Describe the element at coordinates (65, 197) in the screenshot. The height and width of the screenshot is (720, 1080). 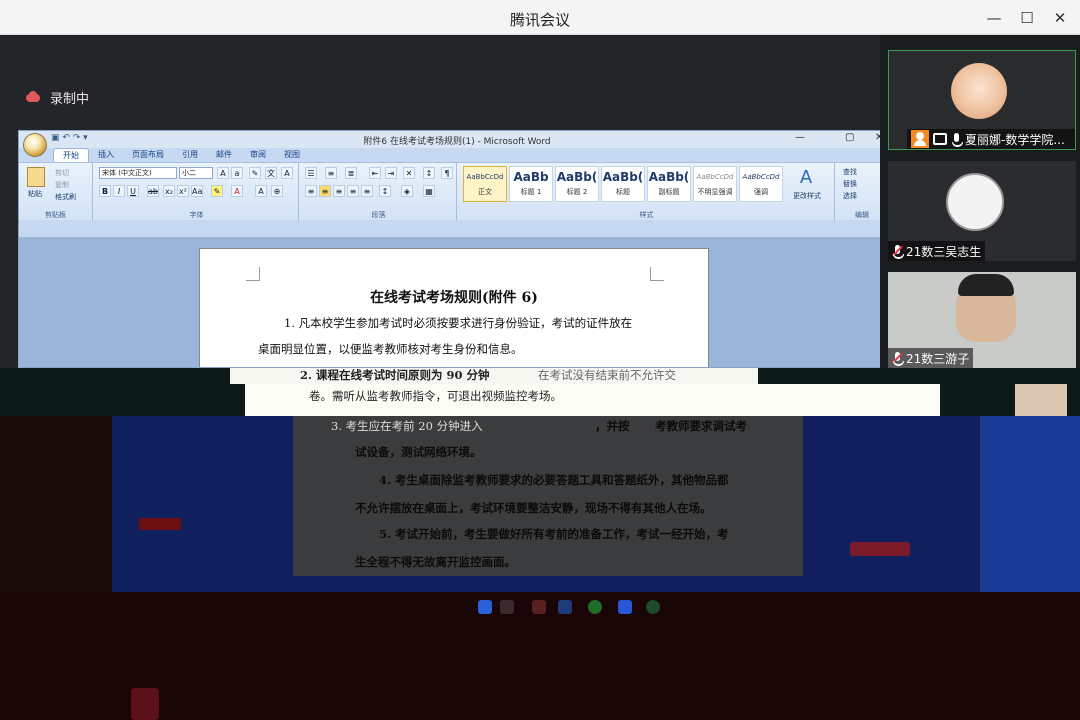
I see `format-painter-button: 格式刷` at that location.